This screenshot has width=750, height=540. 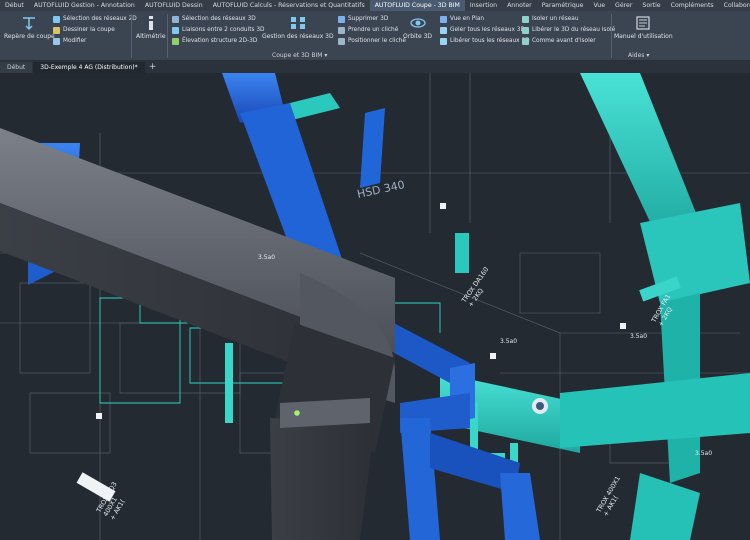 I want to click on dim-label-b: 3.5a0, so click(x=638, y=336).